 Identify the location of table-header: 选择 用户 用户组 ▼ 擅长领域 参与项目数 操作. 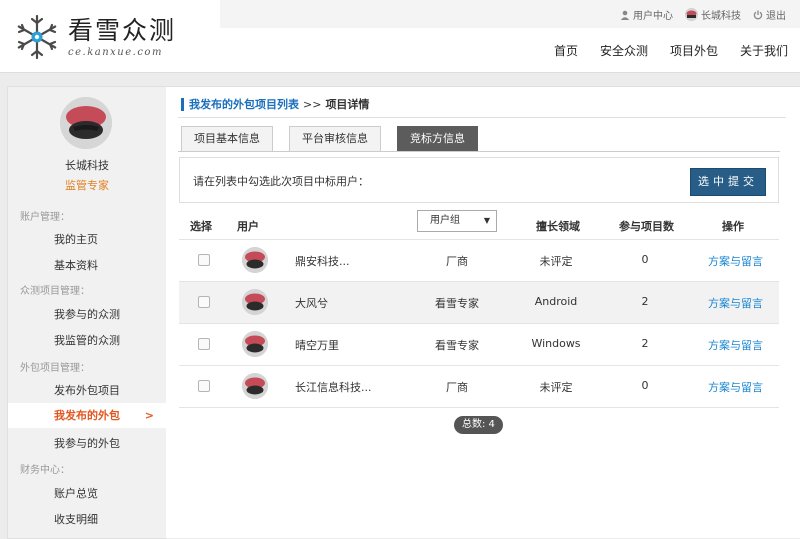
(479, 224).